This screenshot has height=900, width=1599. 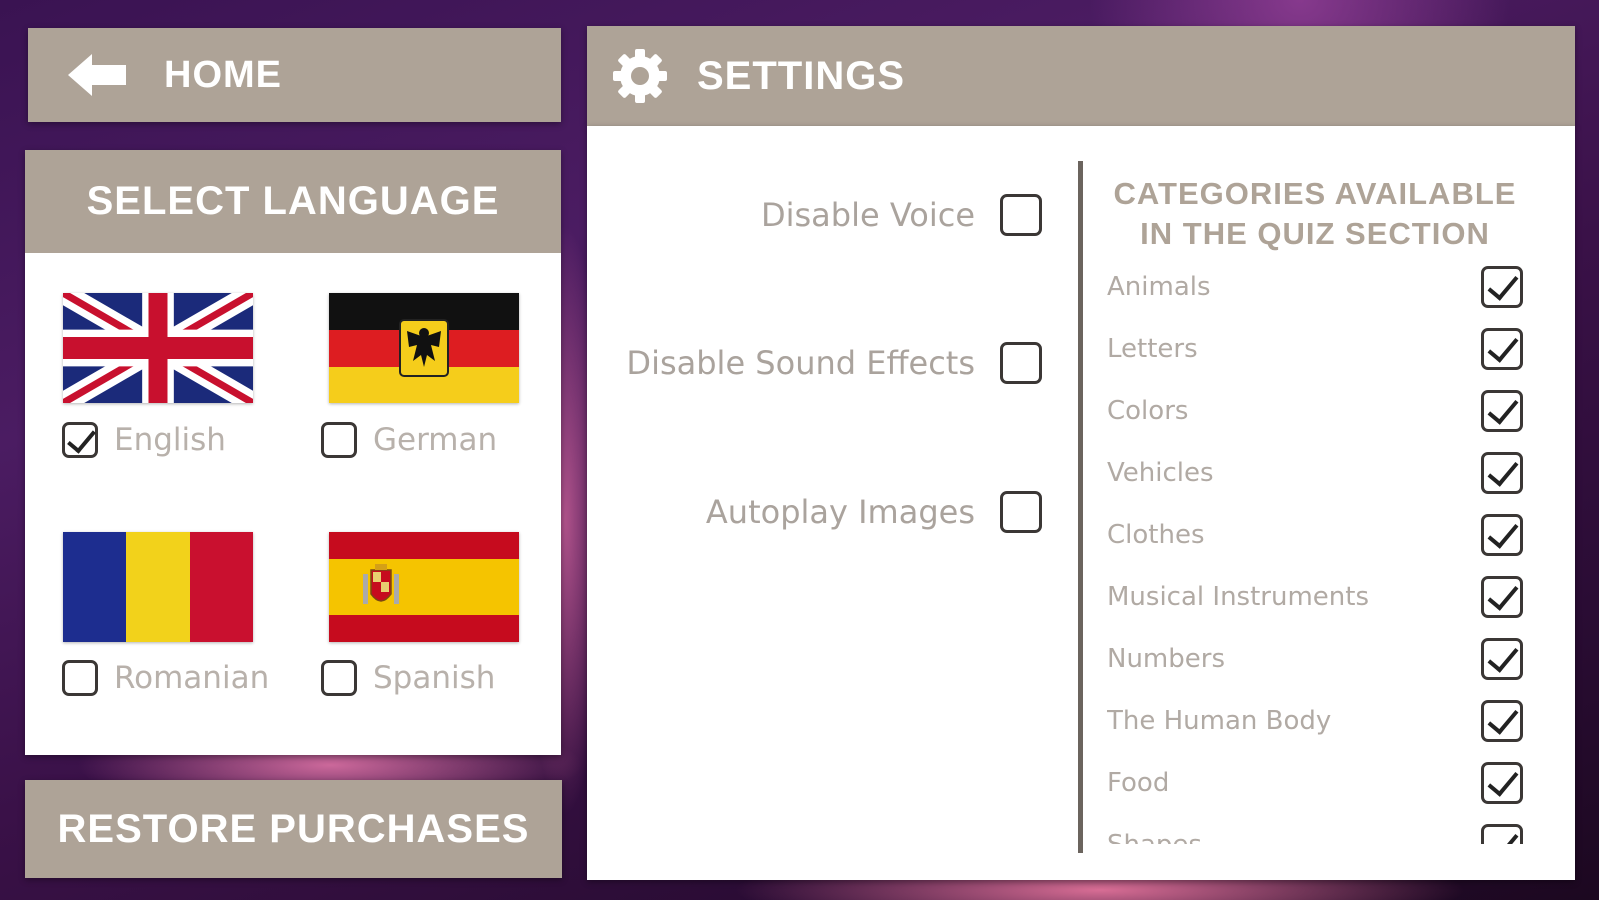 I want to click on germany-flag-icon, so click(x=424, y=348).